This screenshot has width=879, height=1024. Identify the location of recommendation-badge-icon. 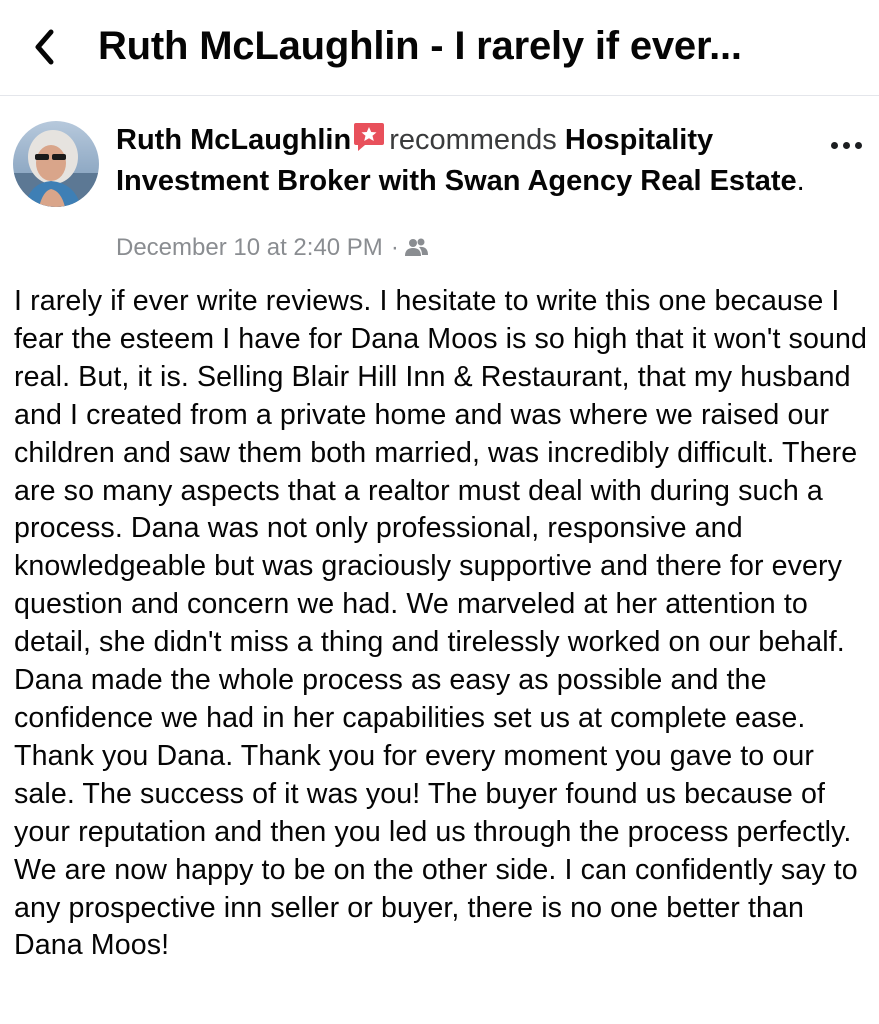
(369, 142).